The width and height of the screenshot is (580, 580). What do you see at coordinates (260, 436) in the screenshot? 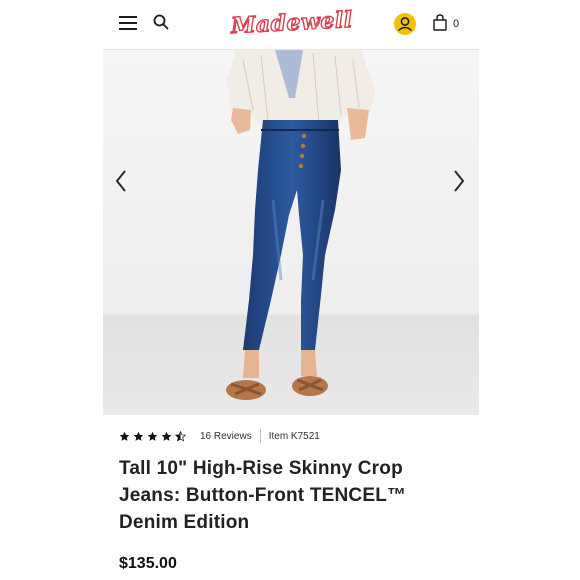
I see `divider` at bounding box center [260, 436].